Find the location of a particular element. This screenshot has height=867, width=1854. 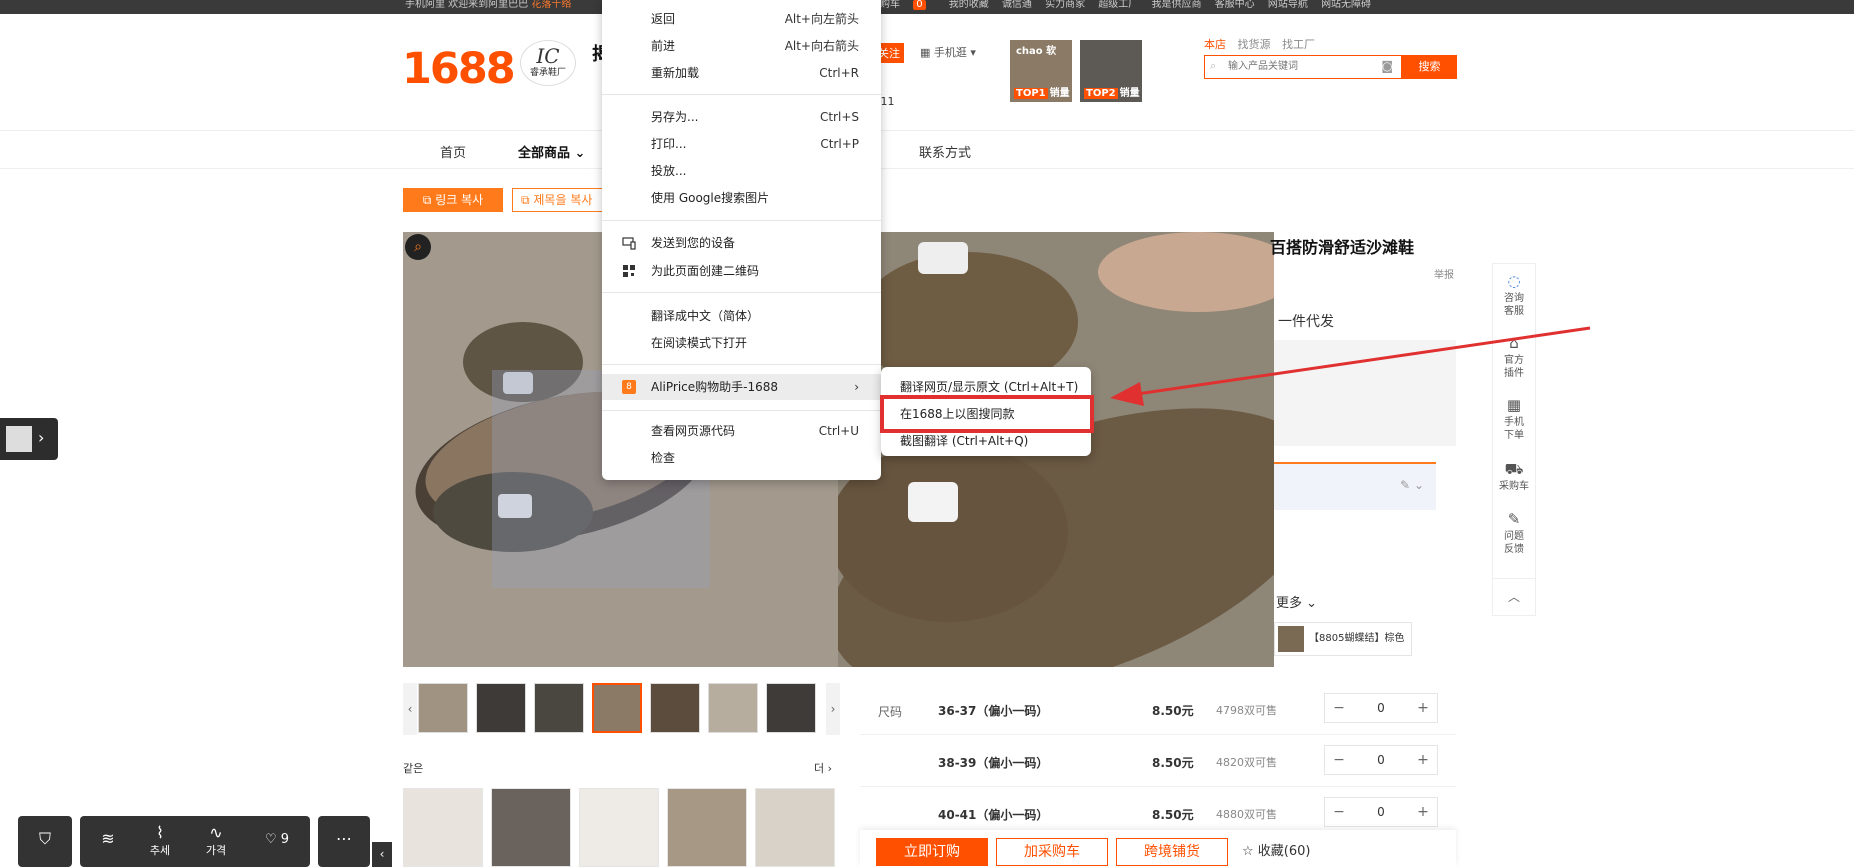

top-link-chengxin: 诚信通 is located at coordinates (1017, 5).